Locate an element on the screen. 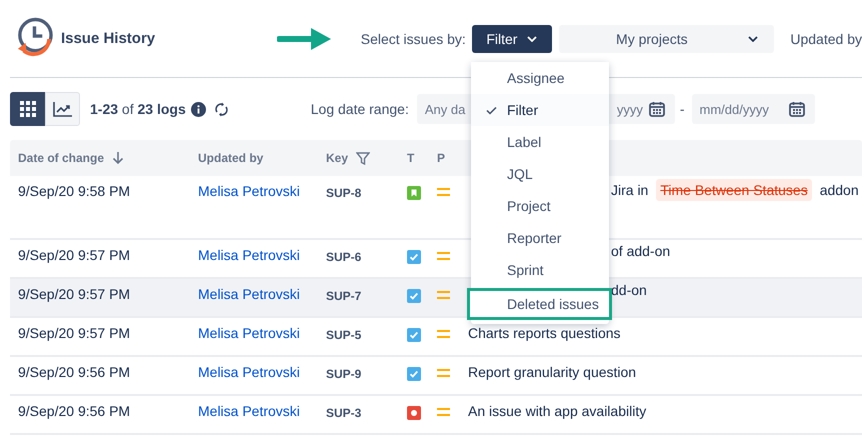  column-header: Date of change is located at coordinates (104, 158).